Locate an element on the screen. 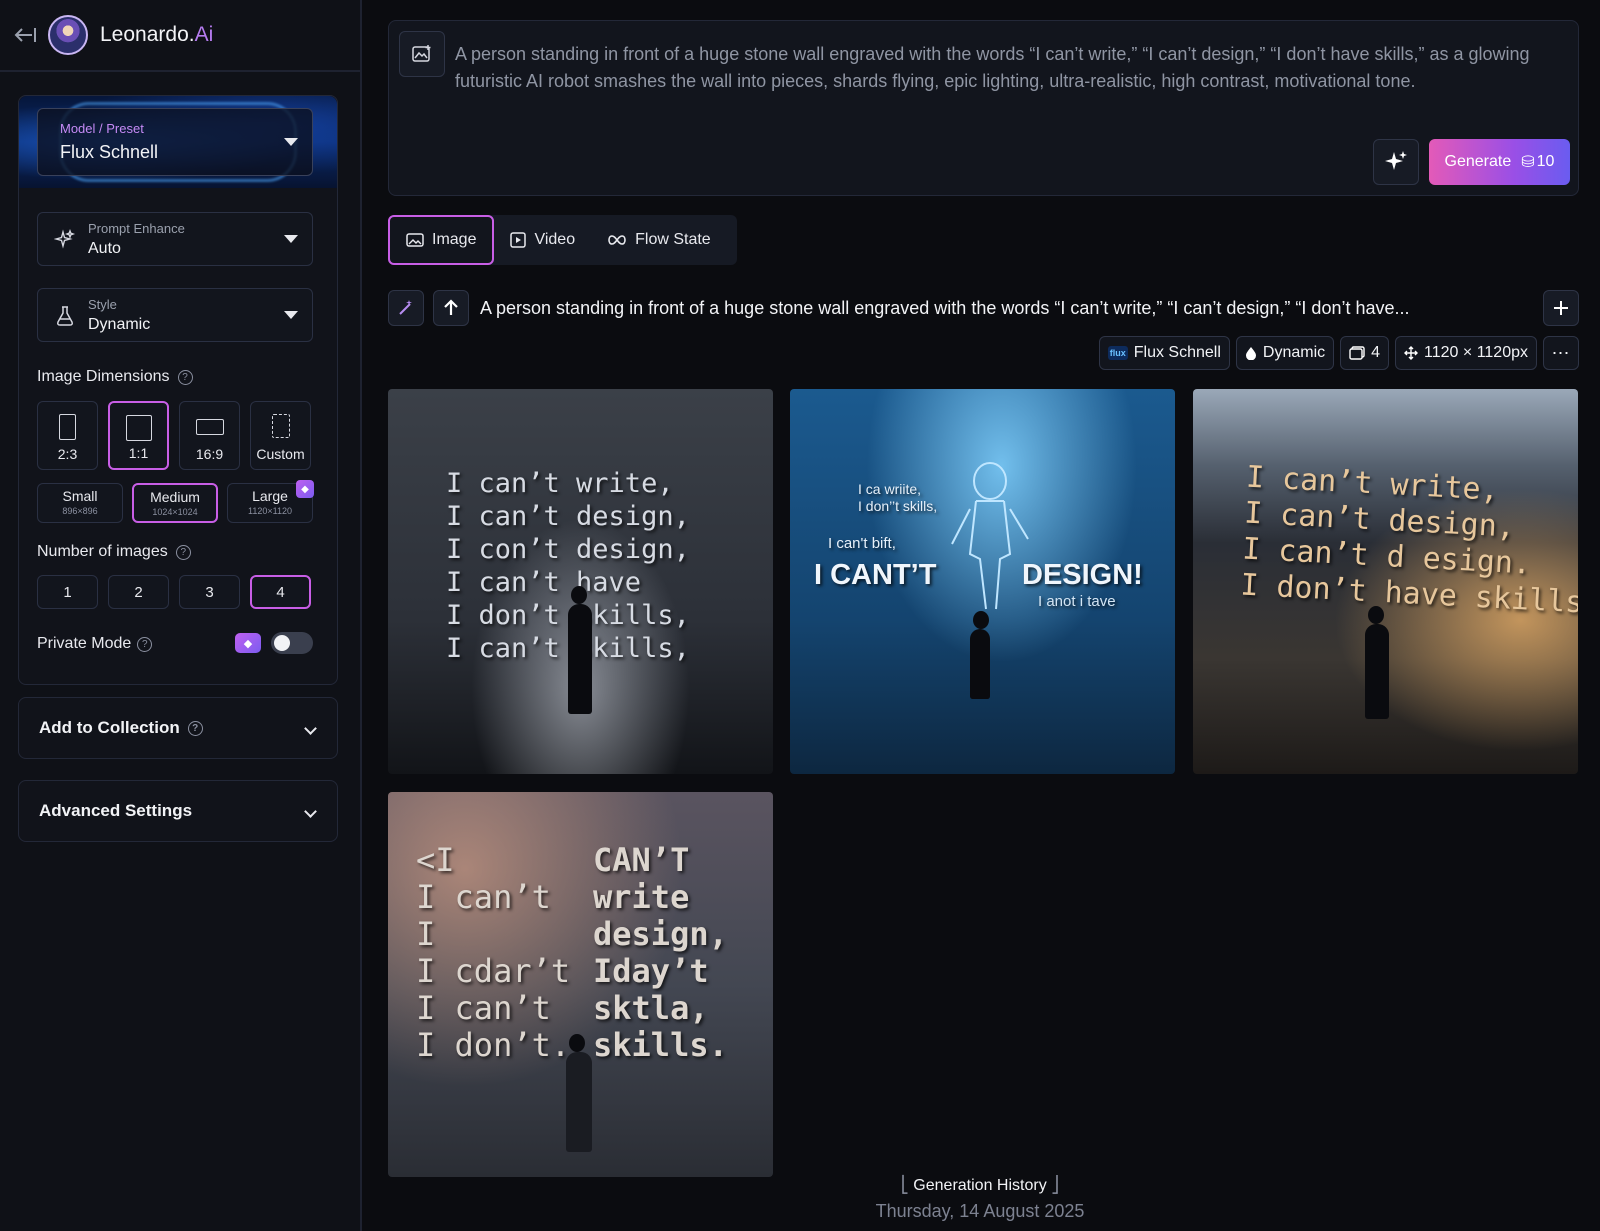 Image resolution: width=1600 pixels, height=1231 pixels. edit-prompt-button is located at coordinates (406, 308).